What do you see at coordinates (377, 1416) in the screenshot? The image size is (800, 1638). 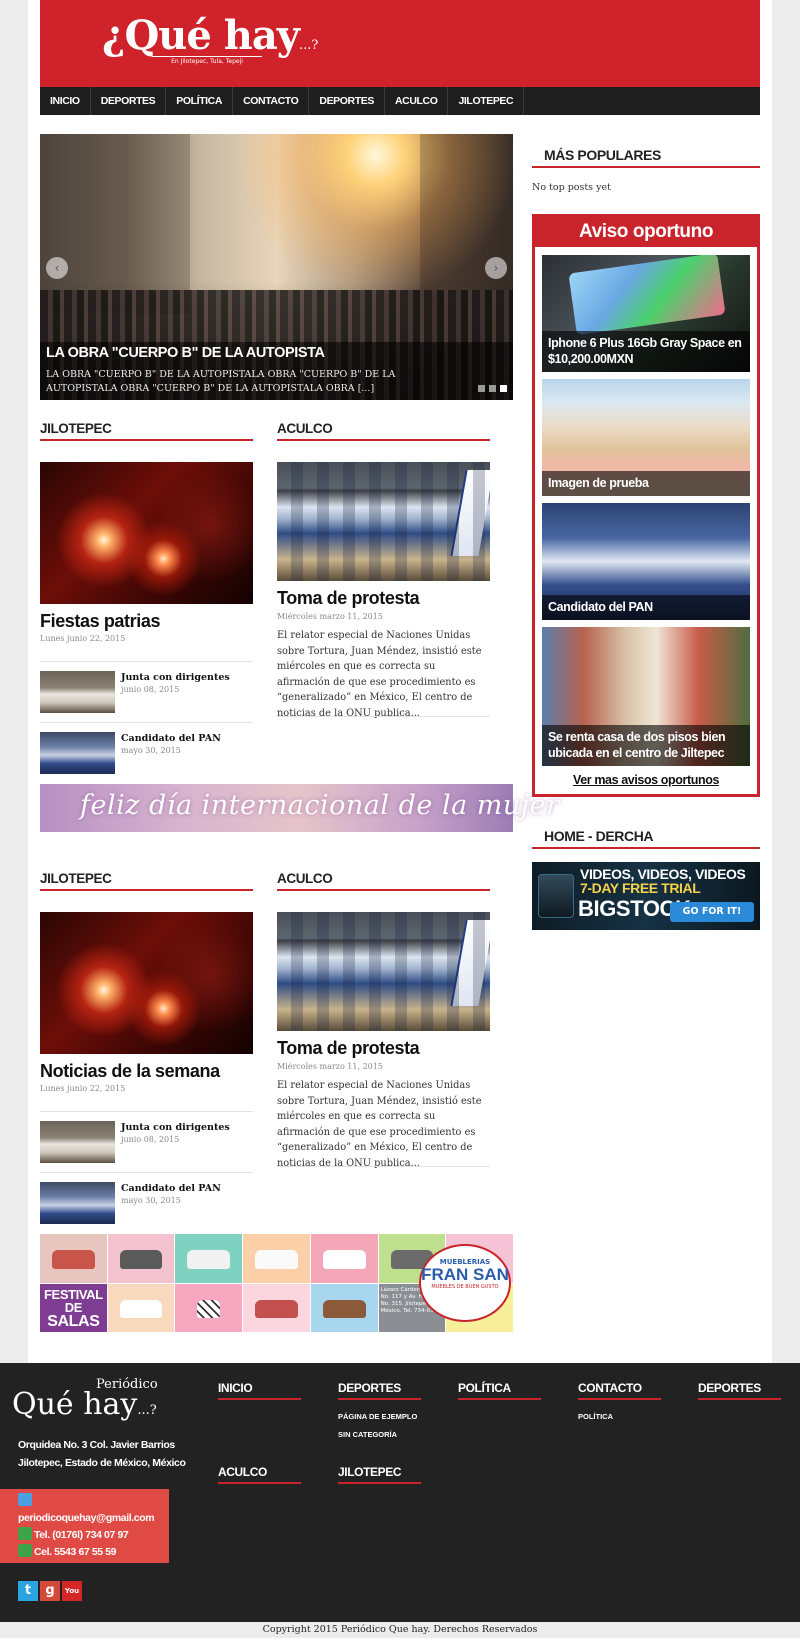 I see `footer-link: PÁGINA DE EJEMPLO` at bounding box center [377, 1416].